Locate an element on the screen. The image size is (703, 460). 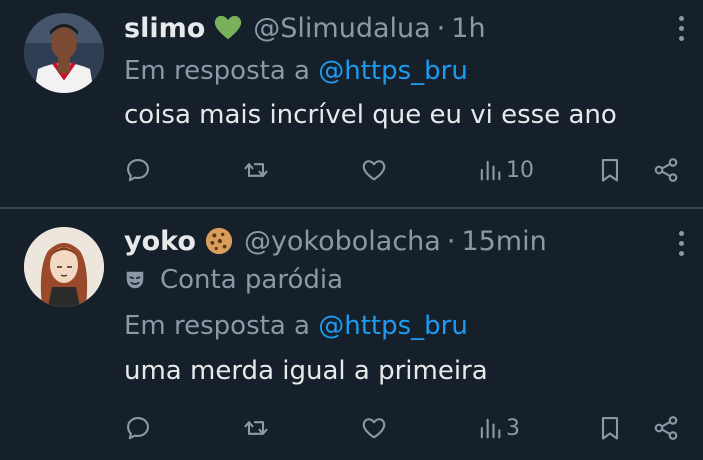
retweet-button is located at coordinates (256, 428).